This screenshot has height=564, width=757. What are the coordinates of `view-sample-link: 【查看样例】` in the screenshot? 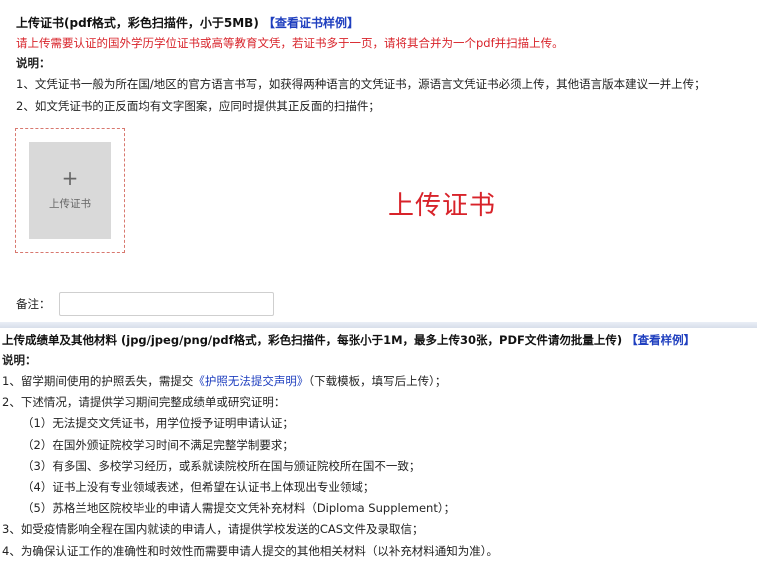 It's located at (660, 340).